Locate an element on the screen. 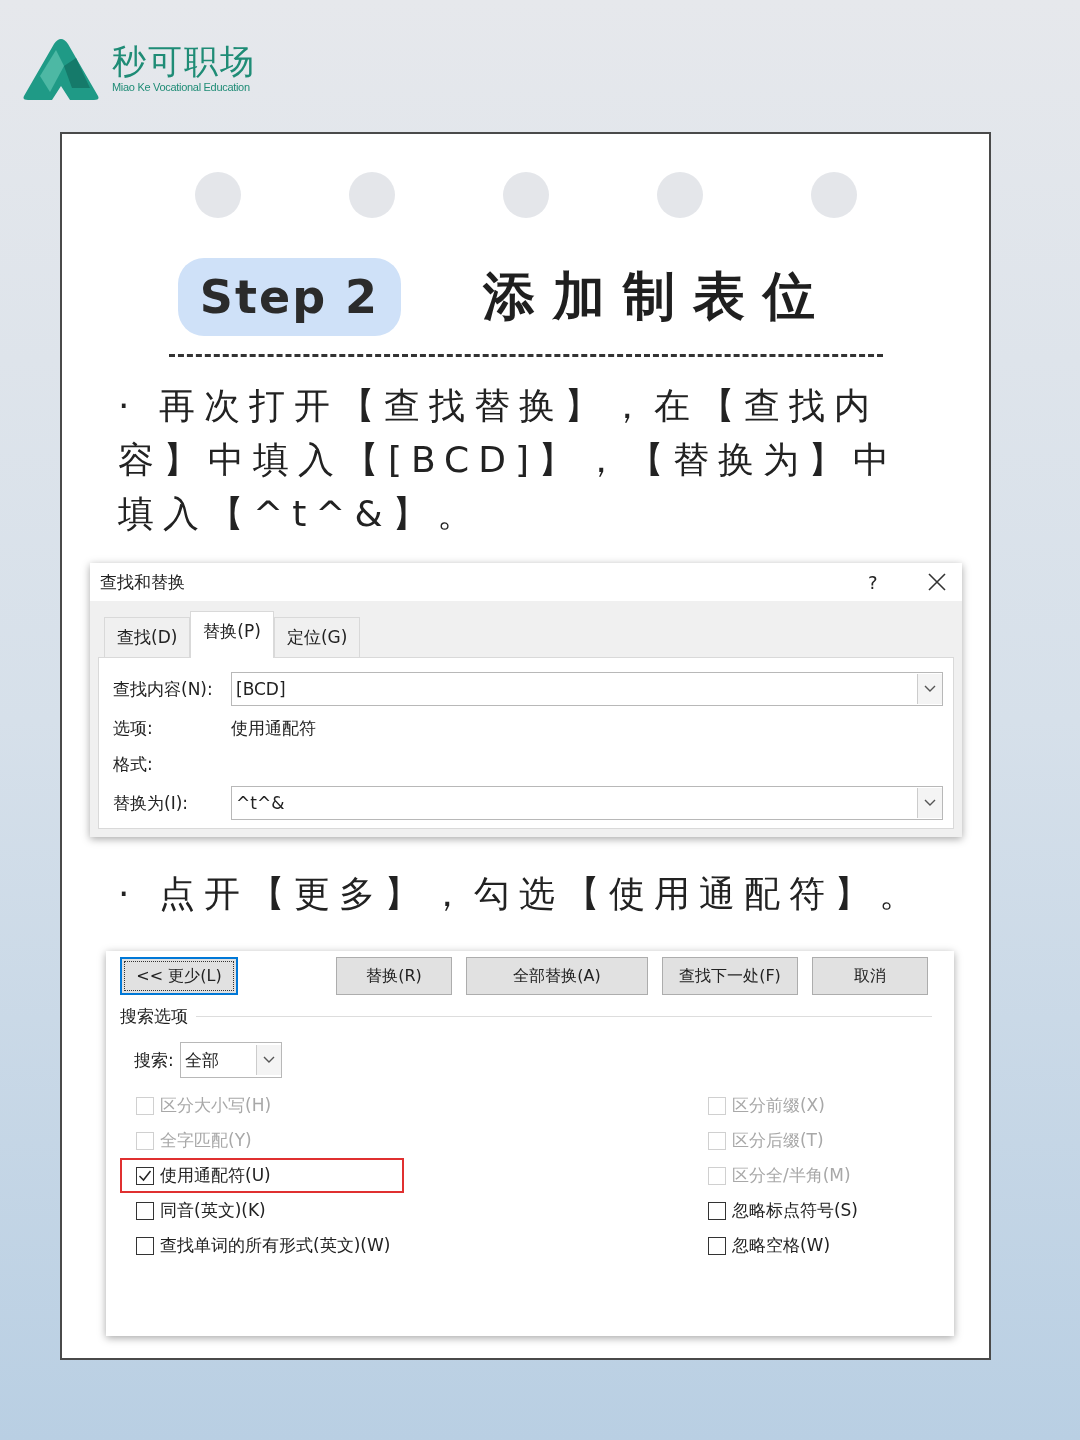 This screenshot has width=1080, height=1440. dialog-button: 查找下一处(F) is located at coordinates (730, 976).